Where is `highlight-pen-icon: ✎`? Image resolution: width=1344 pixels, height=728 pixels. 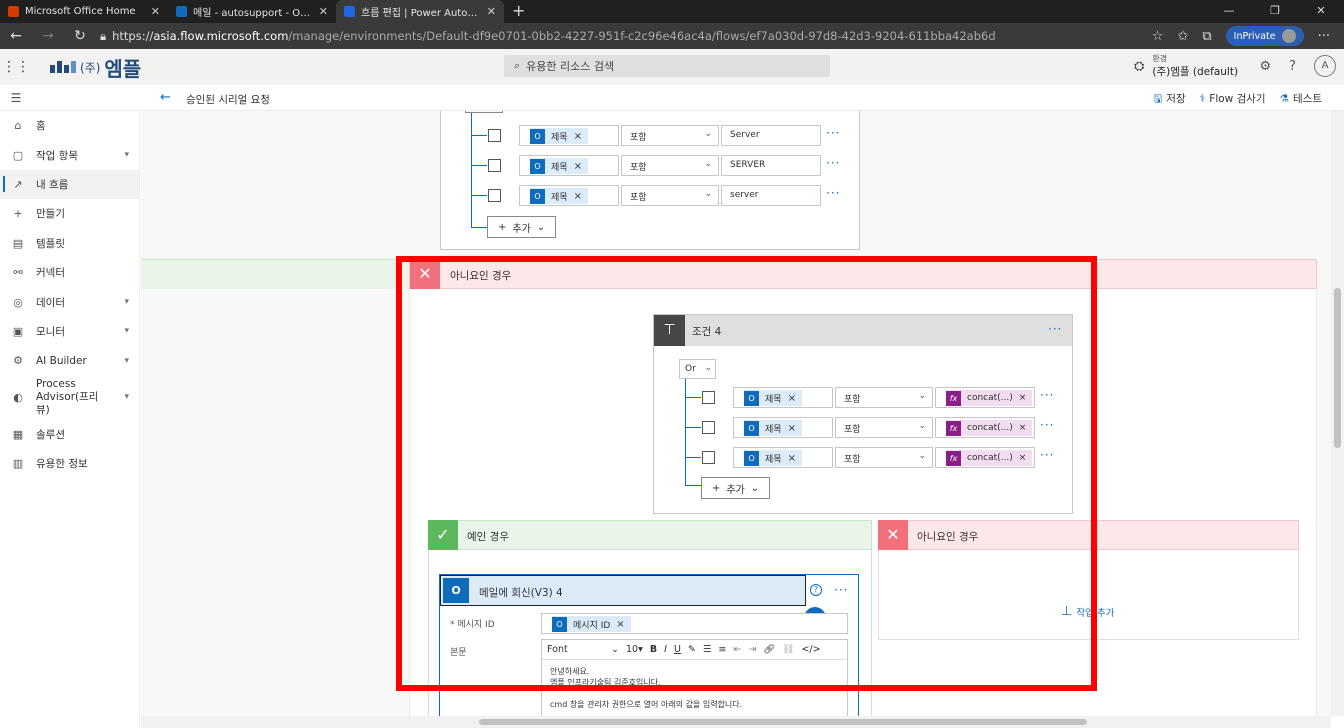
highlight-pen-icon: ✎ is located at coordinates (692, 649).